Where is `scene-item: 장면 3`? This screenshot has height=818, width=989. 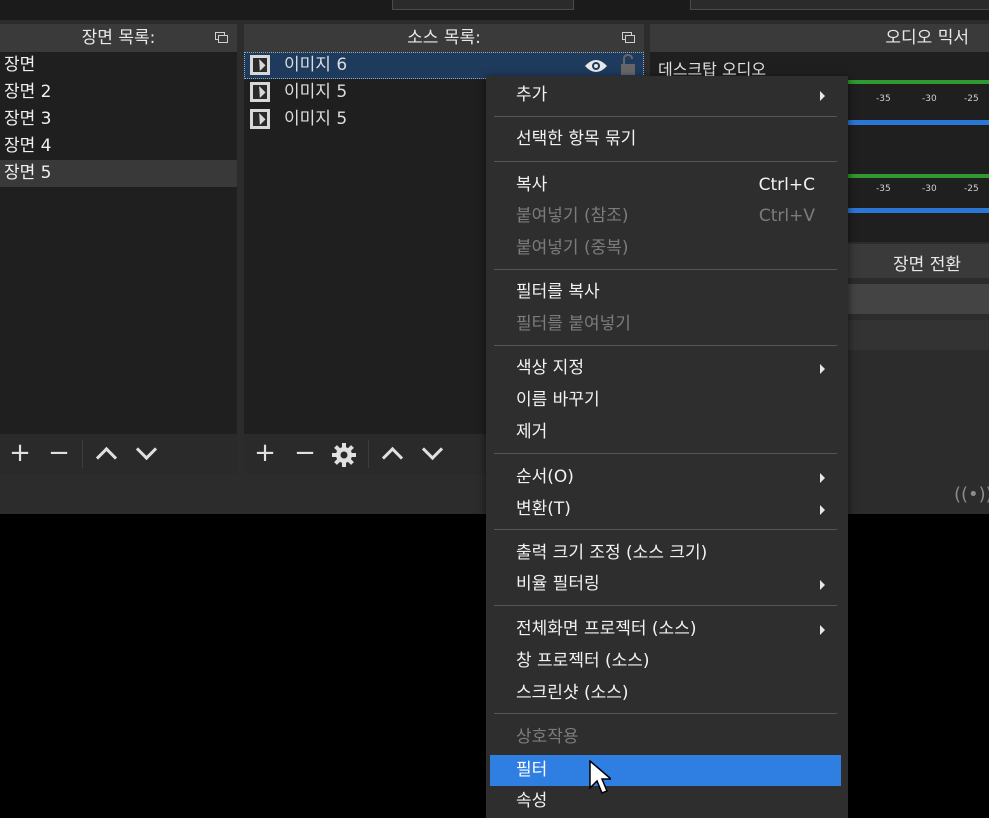
scene-item: 장면 3 is located at coordinates (118, 119).